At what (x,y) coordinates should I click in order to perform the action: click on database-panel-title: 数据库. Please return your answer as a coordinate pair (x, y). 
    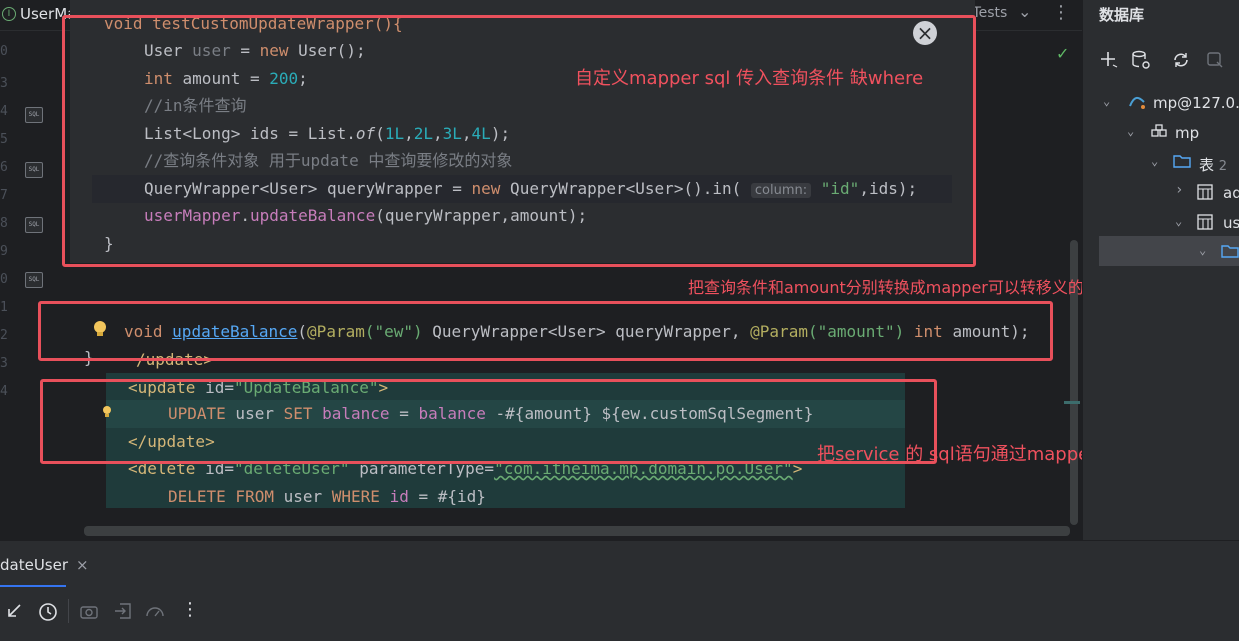
    Looking at the image, I should click on (1122, 15).